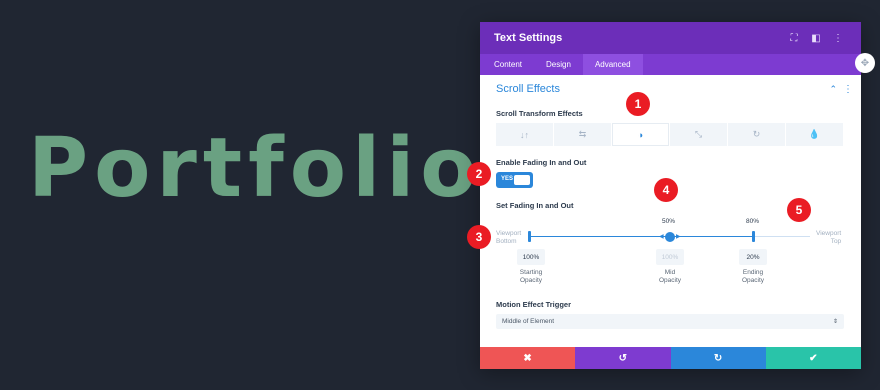  I want to click on enable-fading-toggle: YES, so click(514, 180).